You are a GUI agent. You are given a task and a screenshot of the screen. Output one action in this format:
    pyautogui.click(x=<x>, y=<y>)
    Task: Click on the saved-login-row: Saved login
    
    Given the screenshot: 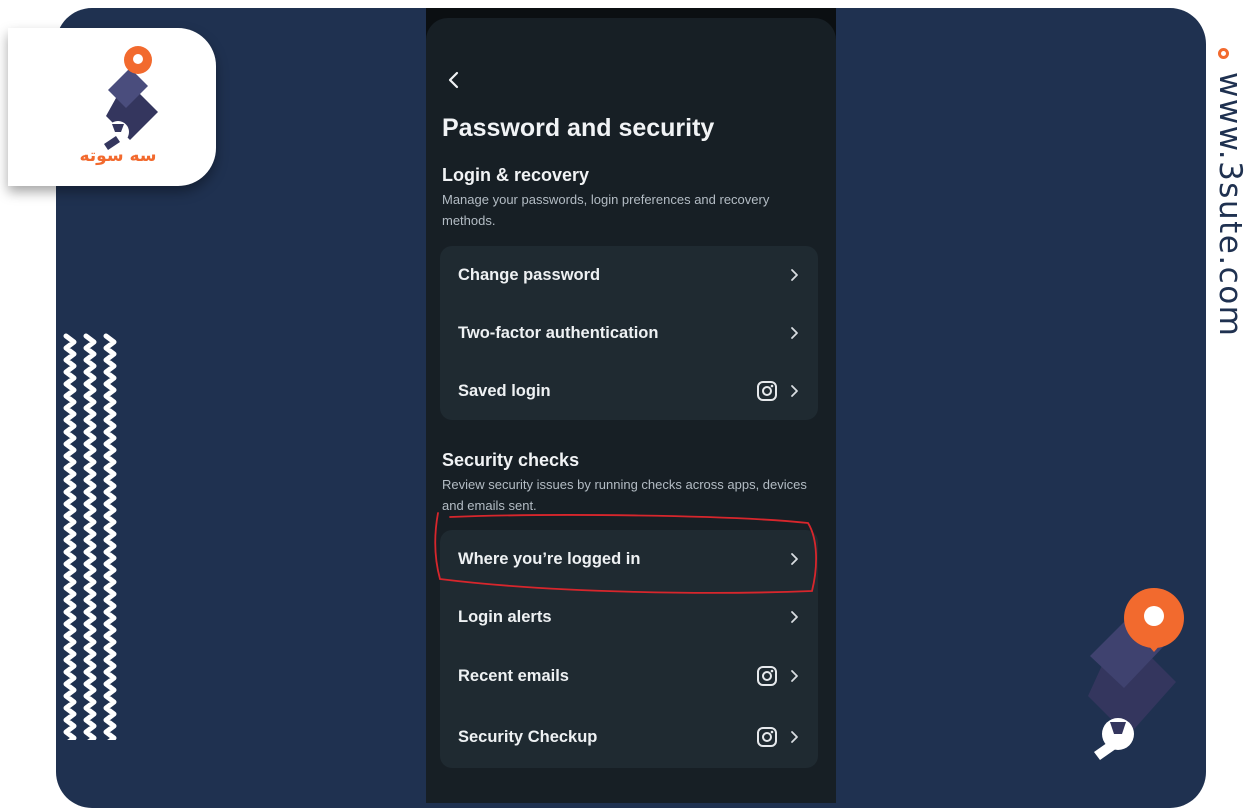 What is the action you would take?
    pyautogui.click(x=629, y=391)
    